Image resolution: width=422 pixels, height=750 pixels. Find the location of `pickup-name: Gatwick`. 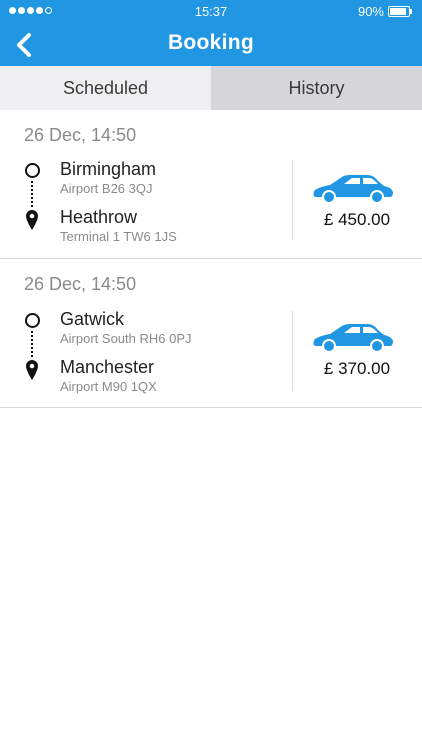

pickup-name: Gatwick is located at coordinates (92, 319).